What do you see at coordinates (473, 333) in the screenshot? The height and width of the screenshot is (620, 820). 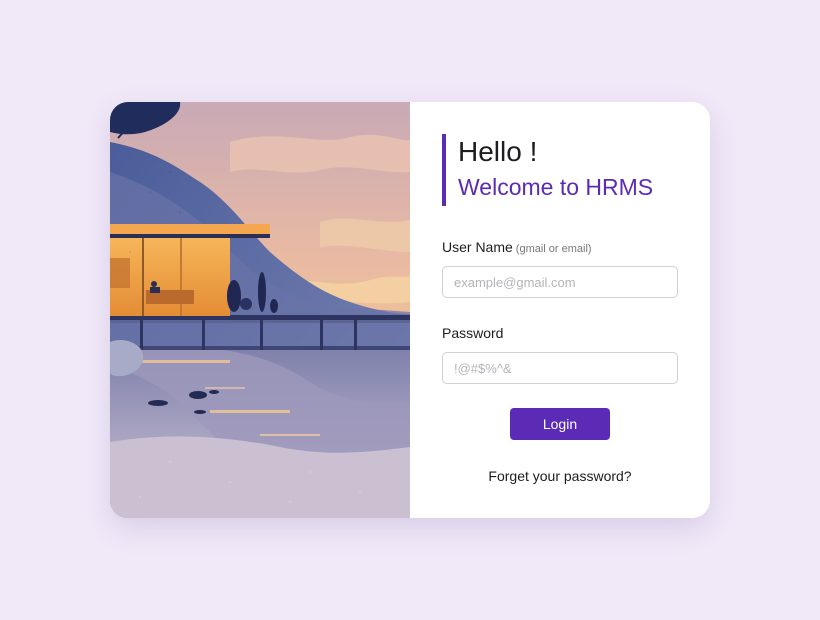 I see `password-label: Password` at bounding box center [473, 333].